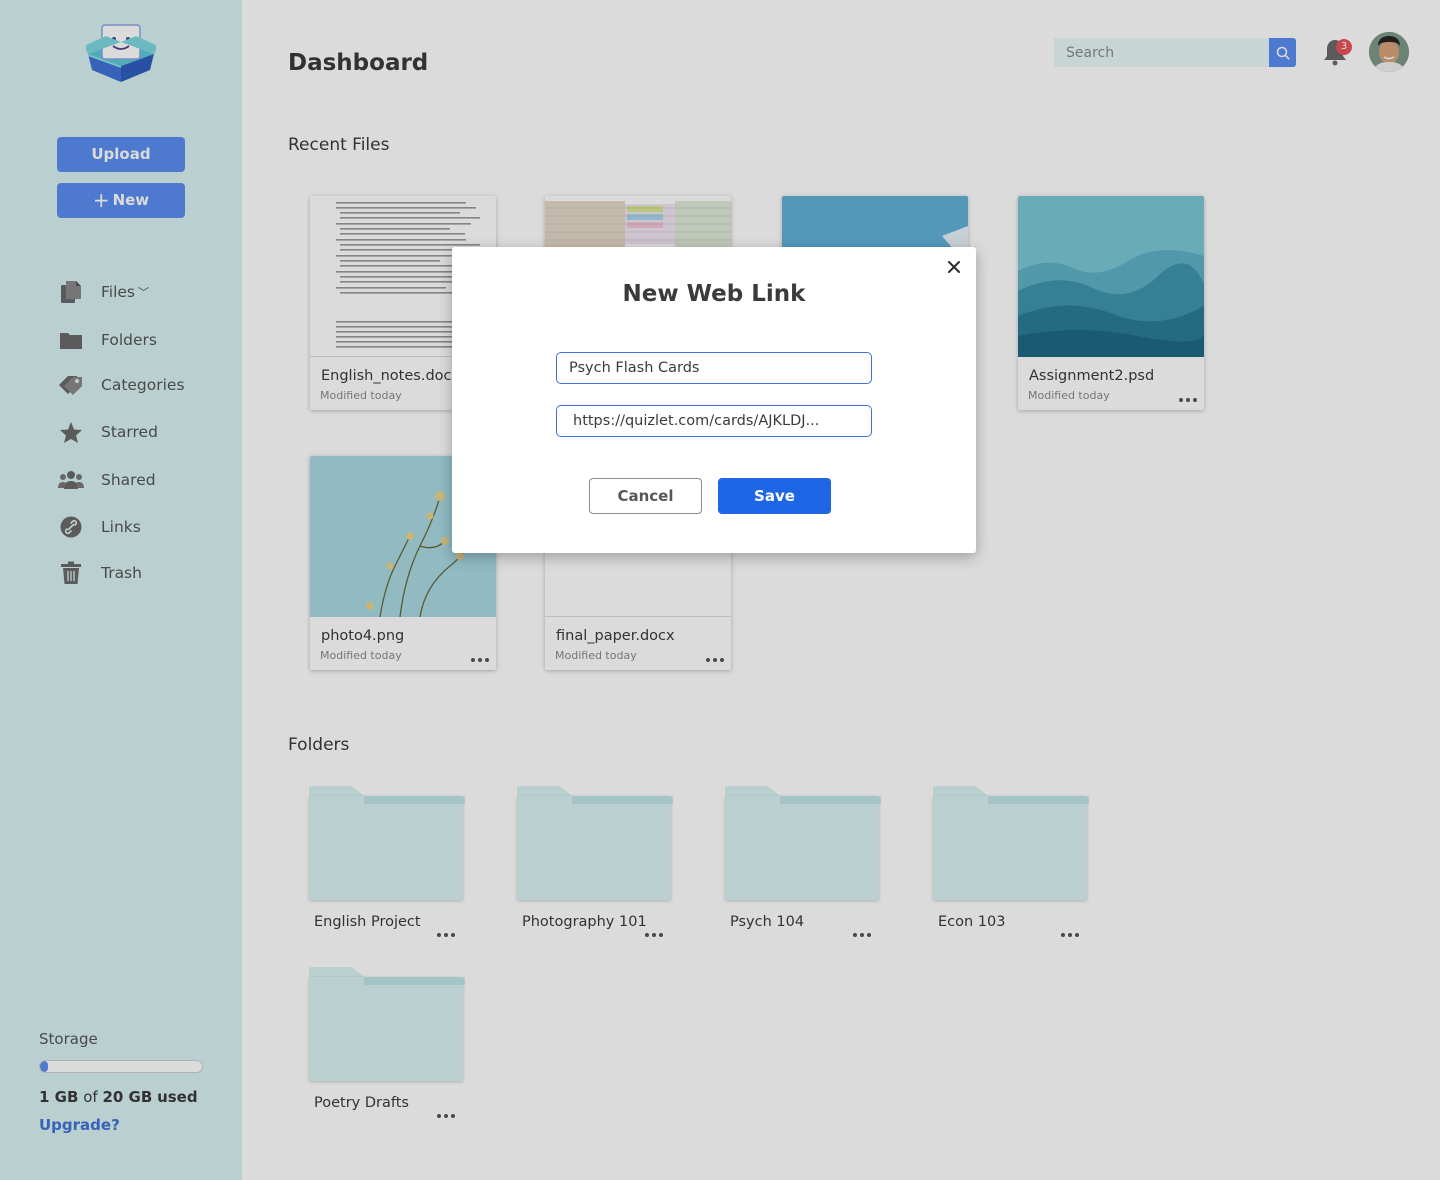 Image resolution: width=1440 pixels, height=1180 pixels. What do you see at coordinates (714, 421) in the screenshot?
I see `link-url-field` at bounding box center [714, 421].